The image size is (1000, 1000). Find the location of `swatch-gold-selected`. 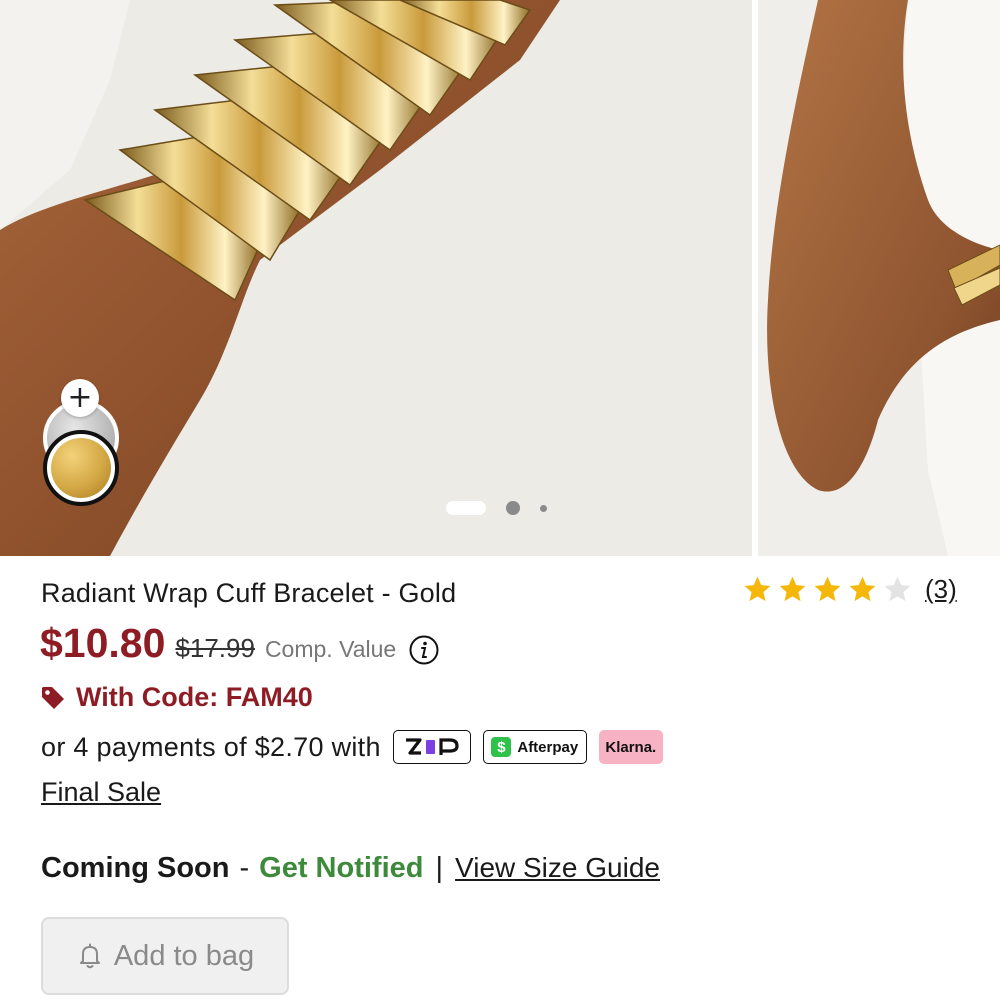

swatch-gold-selected is located at coordinates (81, 468).